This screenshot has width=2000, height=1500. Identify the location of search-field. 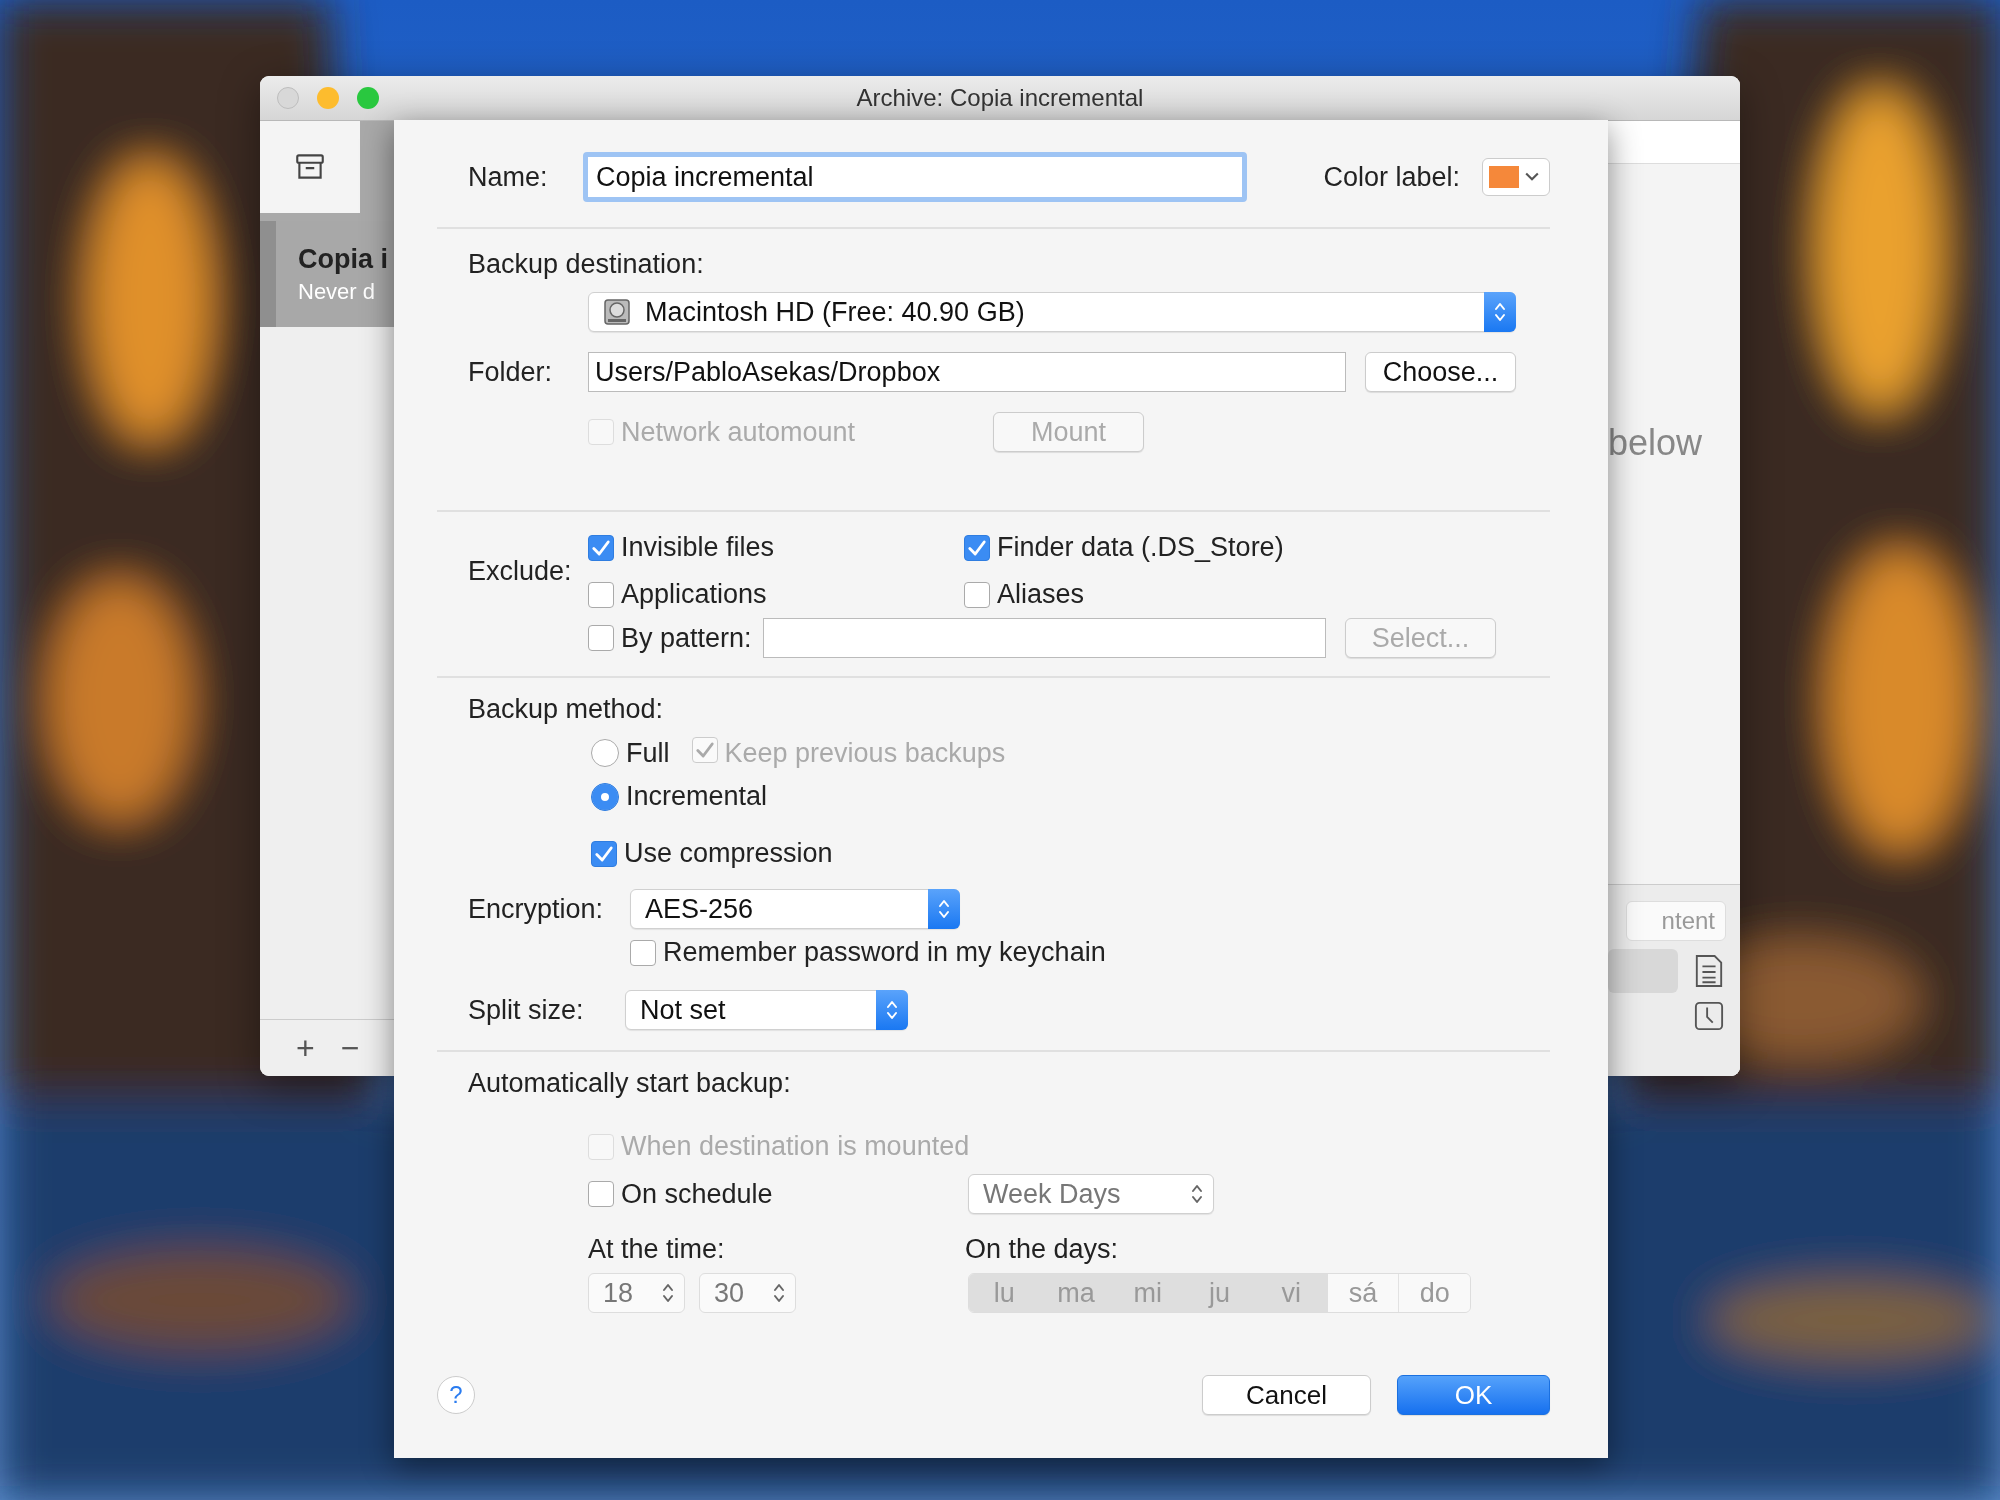
(1674, 142).